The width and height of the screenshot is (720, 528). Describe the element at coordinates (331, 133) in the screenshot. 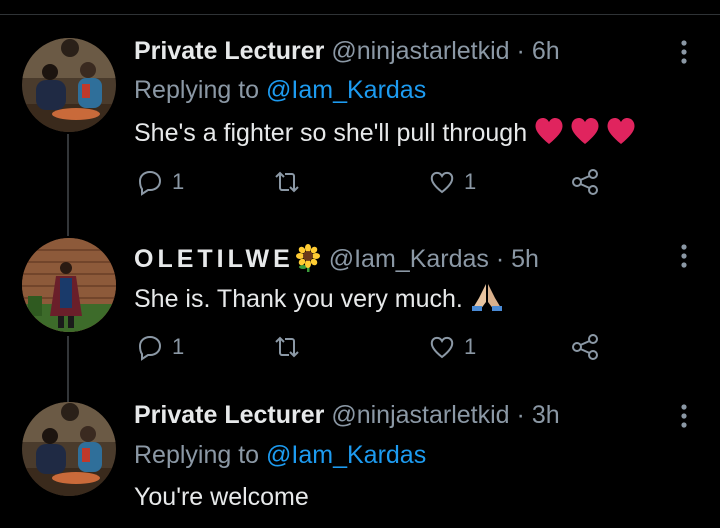

I see `tweet-text-content: She's a fighter so she'll pull through` at that location.